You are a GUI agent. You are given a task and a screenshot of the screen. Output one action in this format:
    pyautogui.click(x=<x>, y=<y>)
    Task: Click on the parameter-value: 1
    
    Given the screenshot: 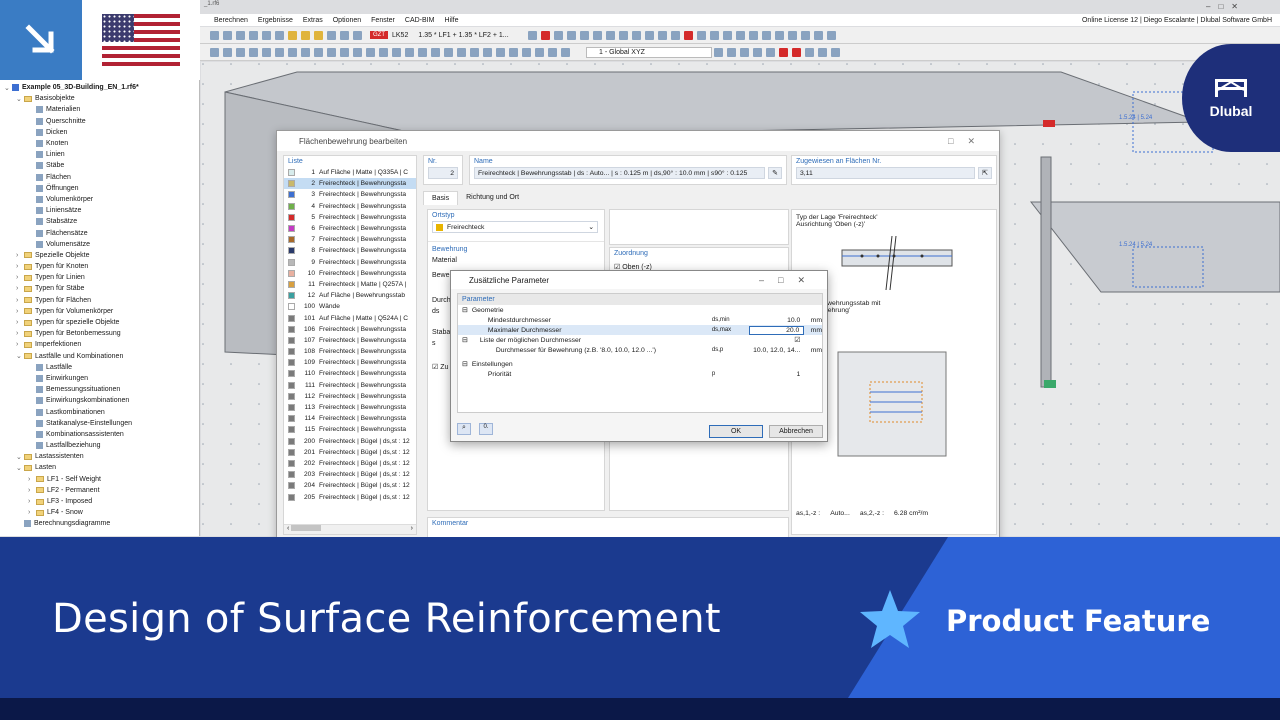 What is the action you would take?
    pyautogui.click(x=776, y=374)
    